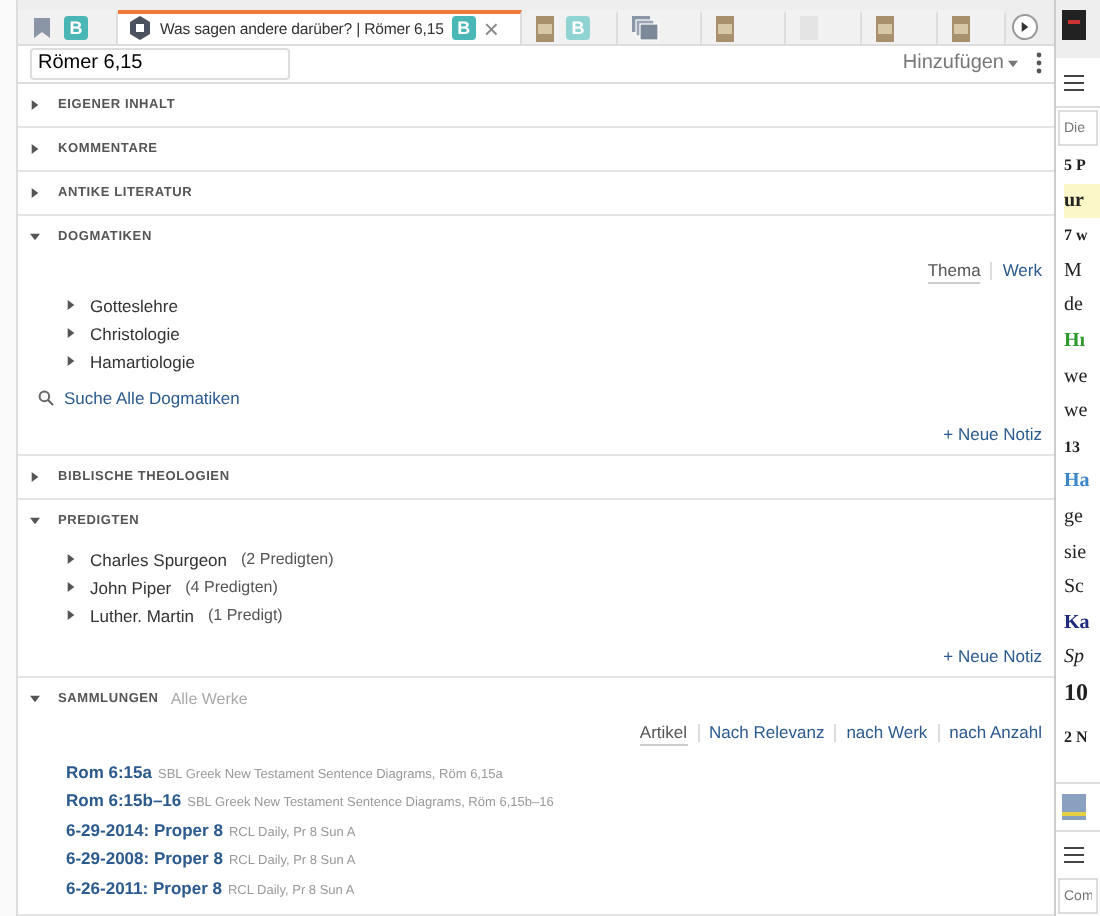 This screenshot has height=916, width=1100. Describe the element at coordinates (1076, 166) in the screenshot. I see `passage-text: 5 P` at that location.